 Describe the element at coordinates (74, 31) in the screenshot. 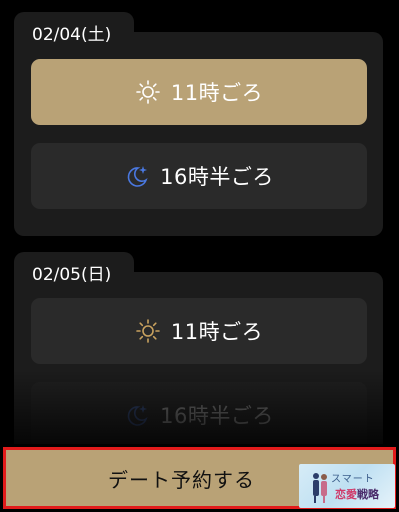

I see `date-label: 02/04(土)` at that location.